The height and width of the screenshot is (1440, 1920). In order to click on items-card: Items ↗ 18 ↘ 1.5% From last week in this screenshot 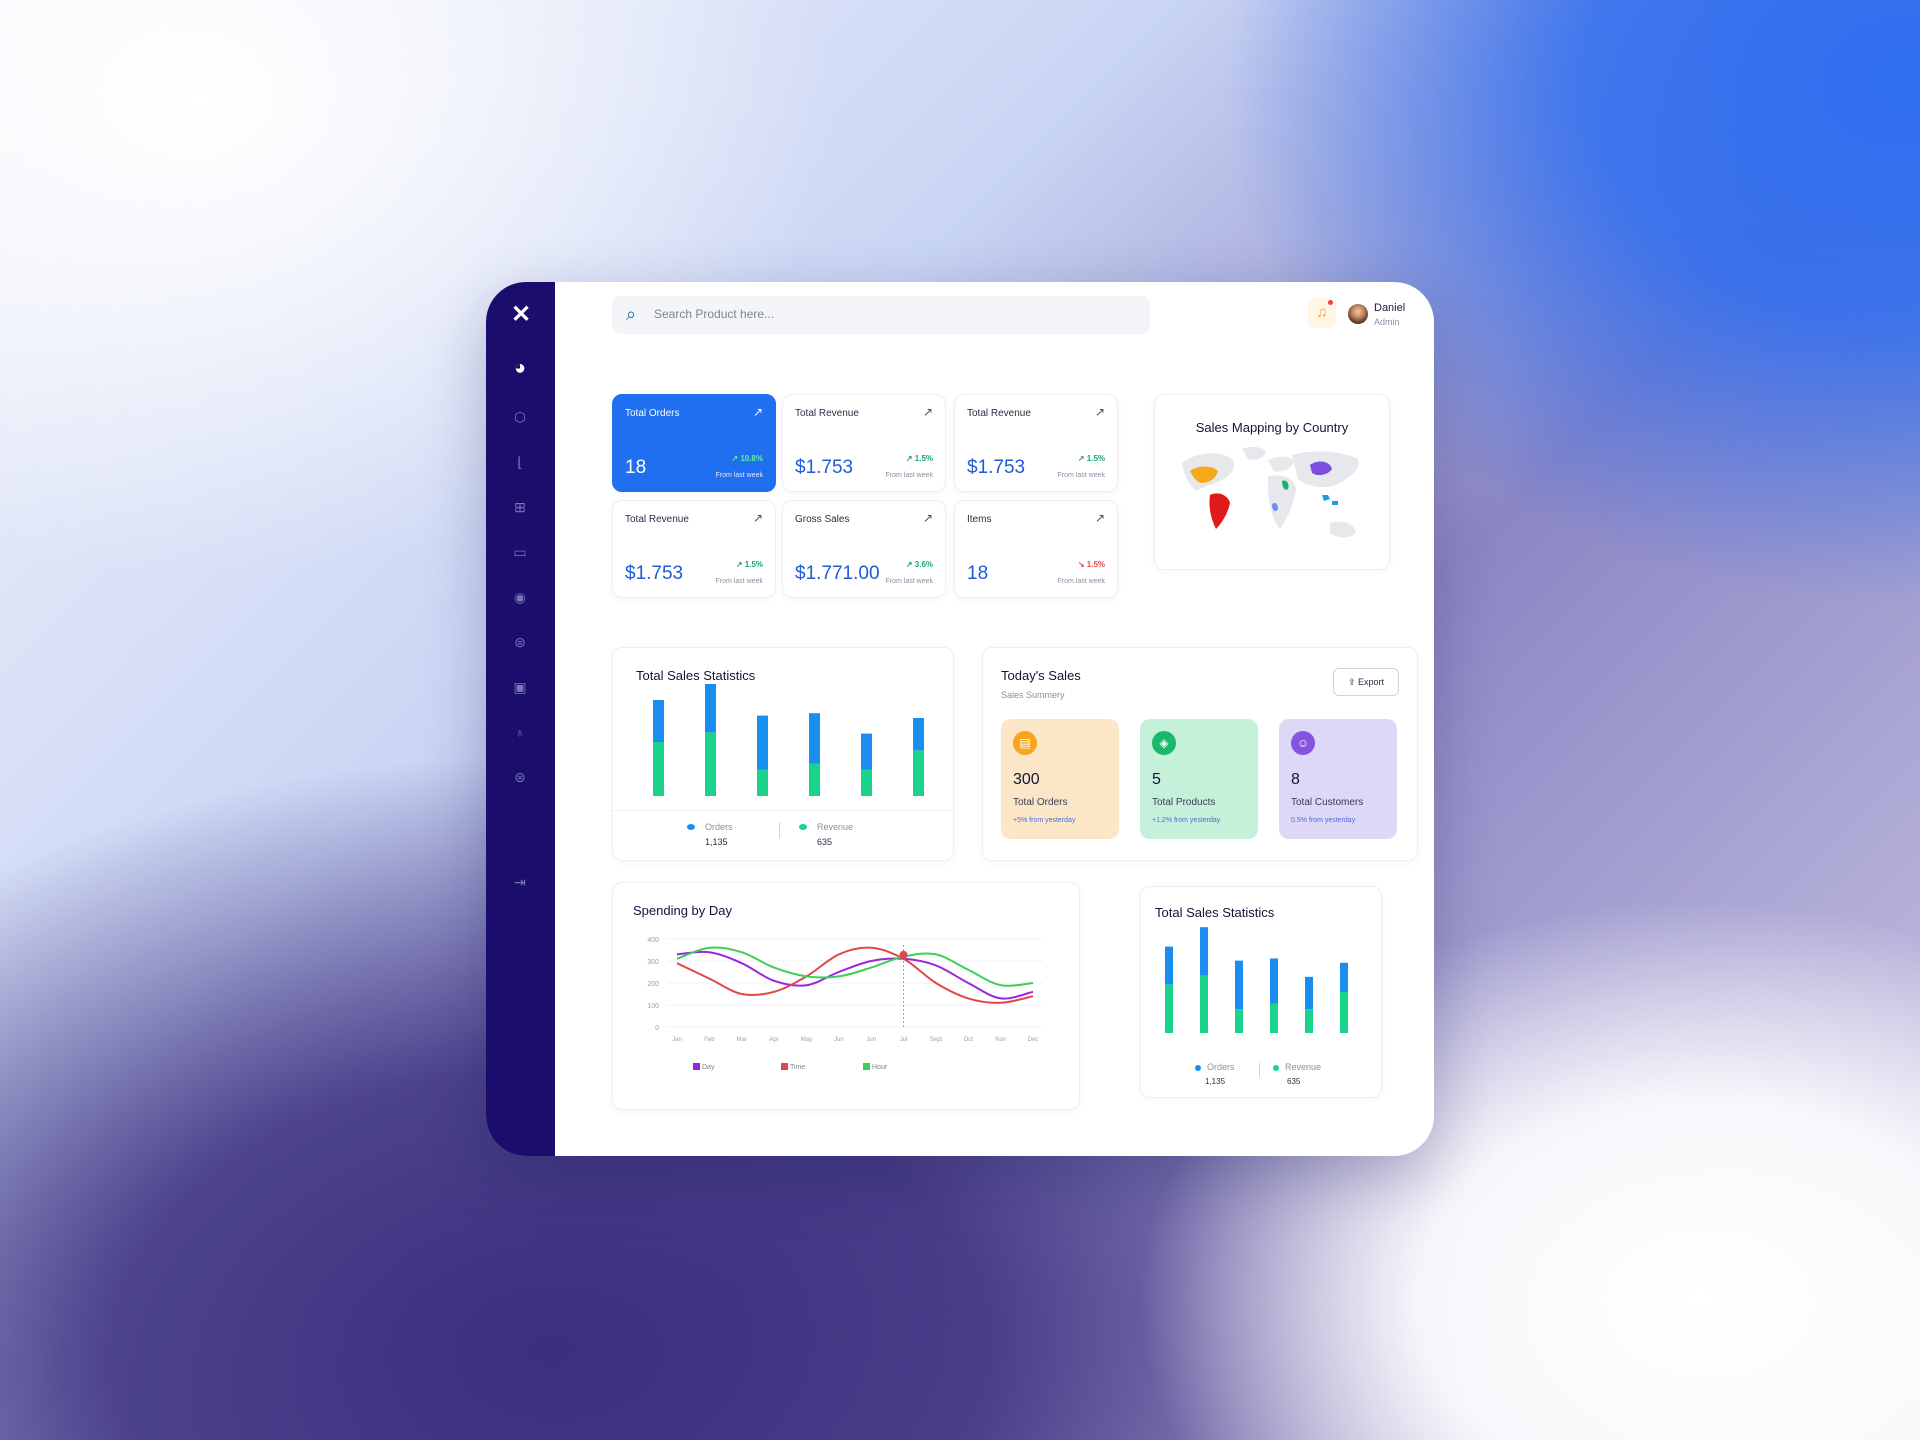, I will do `click(1036, 549)`.